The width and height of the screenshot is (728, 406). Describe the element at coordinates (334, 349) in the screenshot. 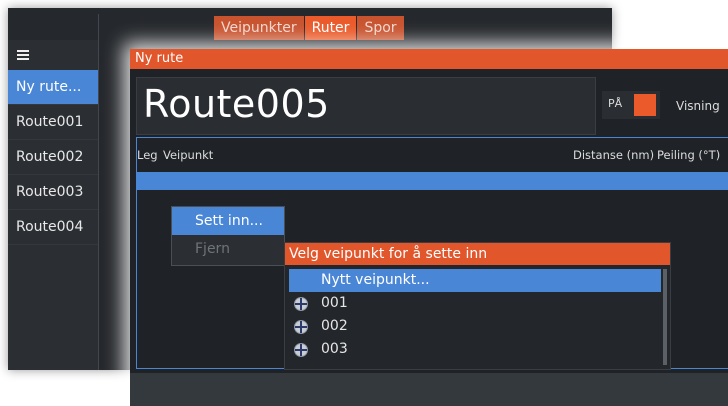

I see `list-item-label: 003` at that location.